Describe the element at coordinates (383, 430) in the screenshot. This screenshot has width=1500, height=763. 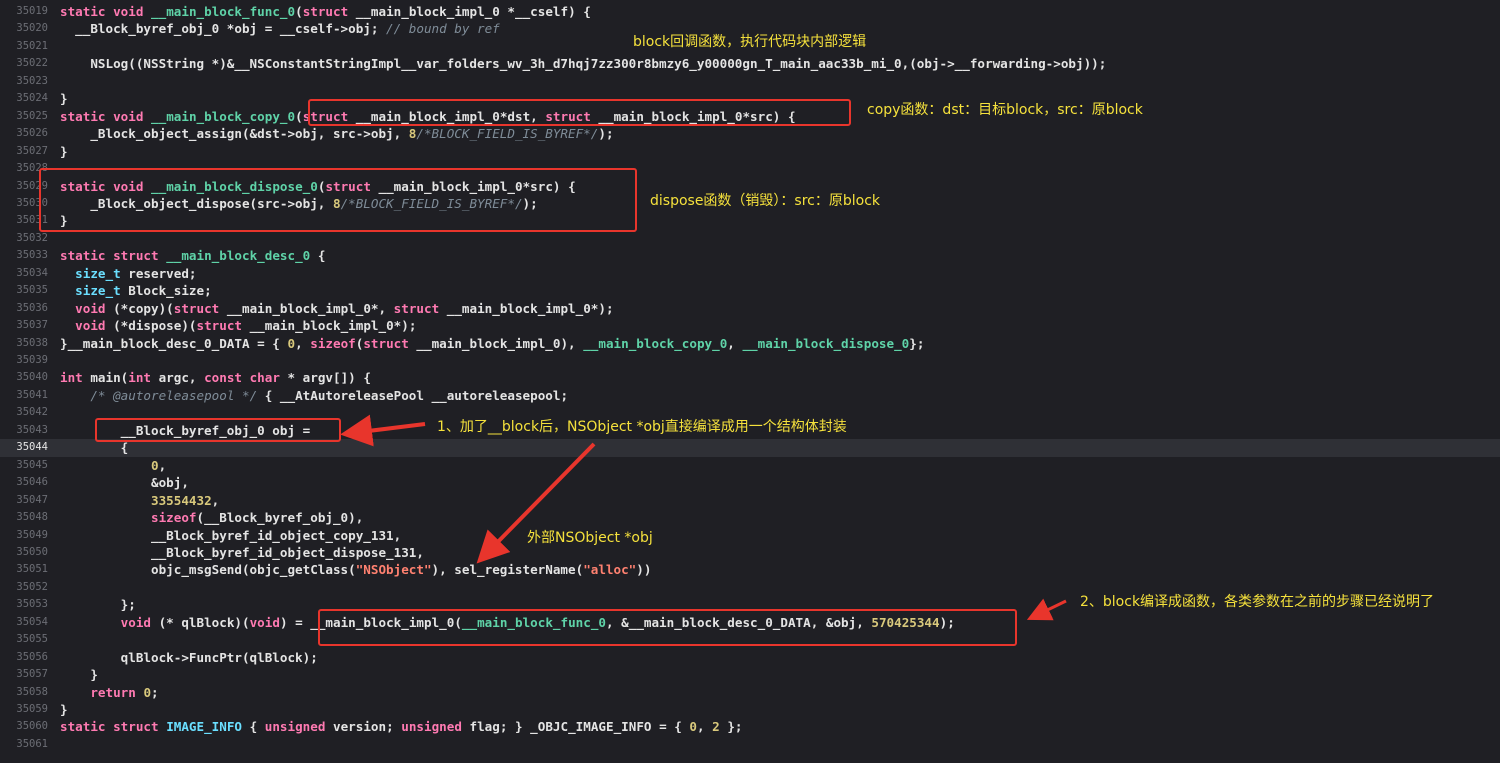
I see `byref-arrow` at that location.